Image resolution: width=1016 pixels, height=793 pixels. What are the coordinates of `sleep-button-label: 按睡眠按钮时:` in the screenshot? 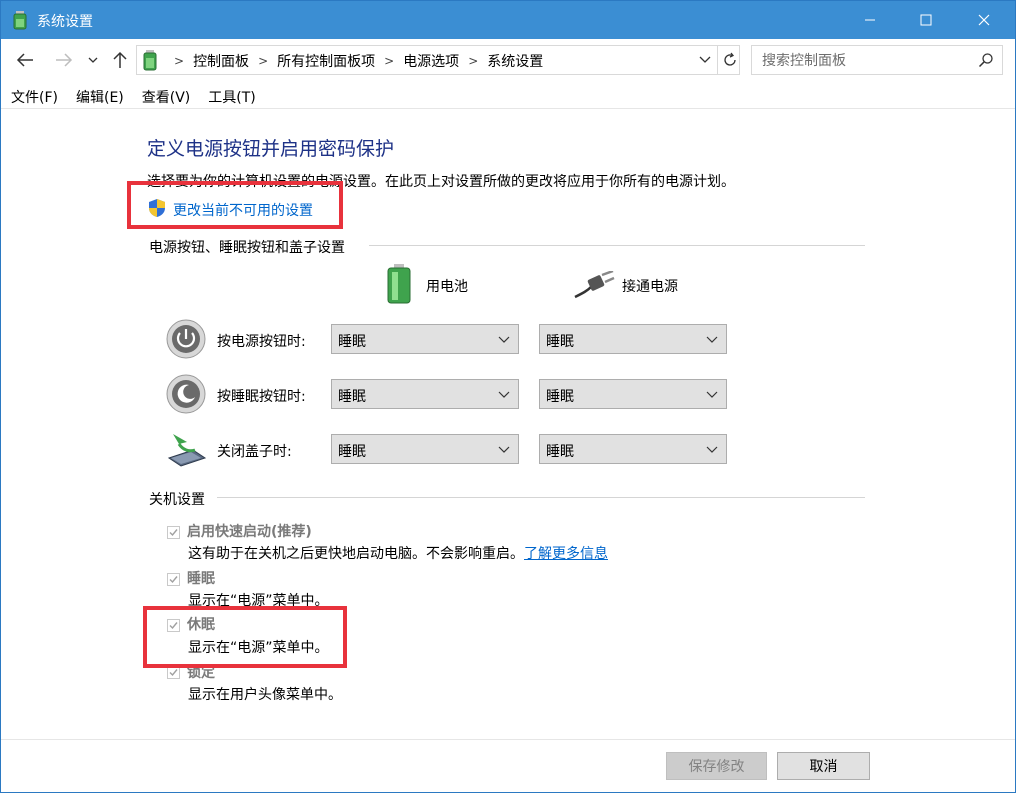 It's located at (261, 397).